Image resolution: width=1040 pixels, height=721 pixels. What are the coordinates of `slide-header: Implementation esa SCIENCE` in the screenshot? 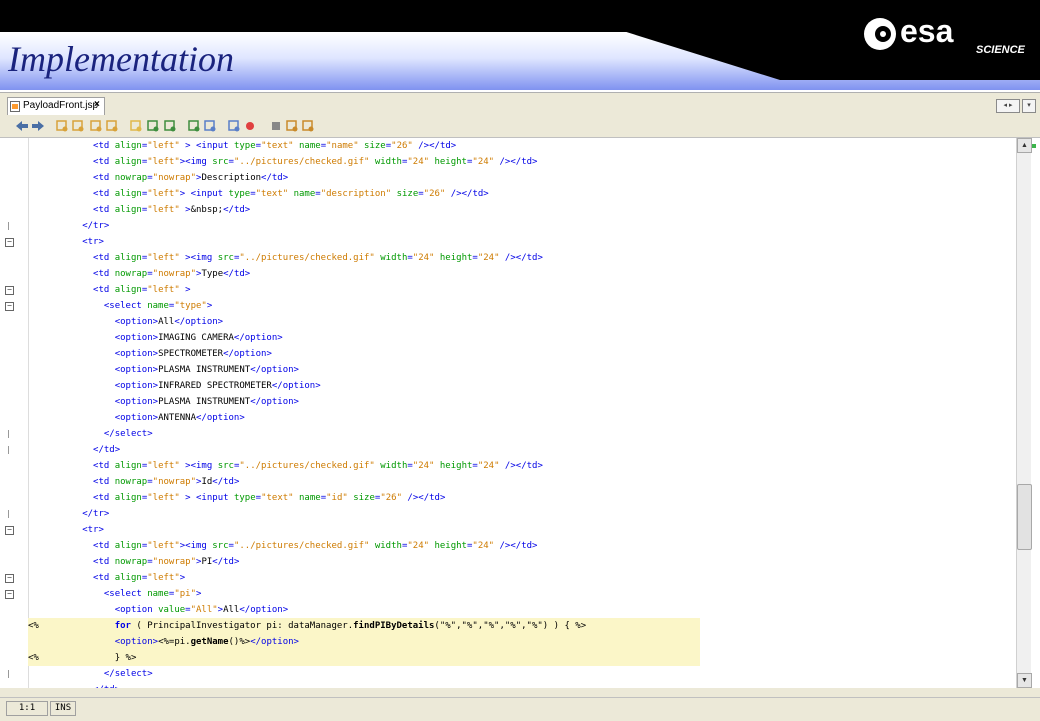 It's located at (520, 46).